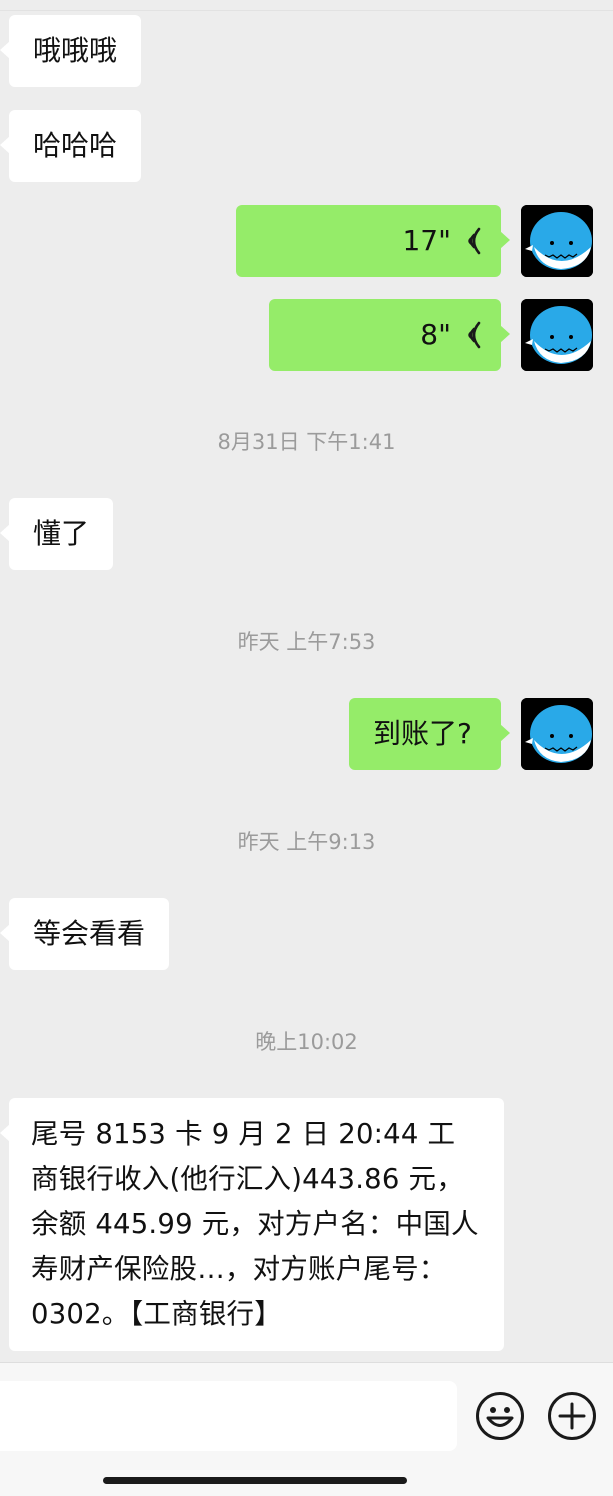  I want to click on message-bubble-received: 哈哈哈, so click(71, 146).